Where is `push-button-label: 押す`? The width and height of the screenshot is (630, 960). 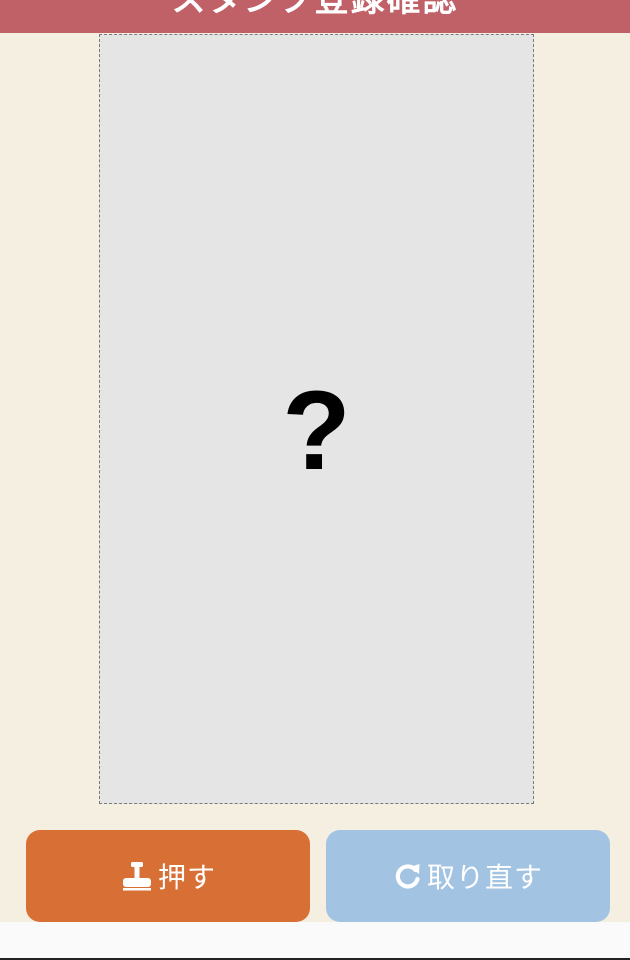 push-button-label: 押す is located at coordinates (186, 877).